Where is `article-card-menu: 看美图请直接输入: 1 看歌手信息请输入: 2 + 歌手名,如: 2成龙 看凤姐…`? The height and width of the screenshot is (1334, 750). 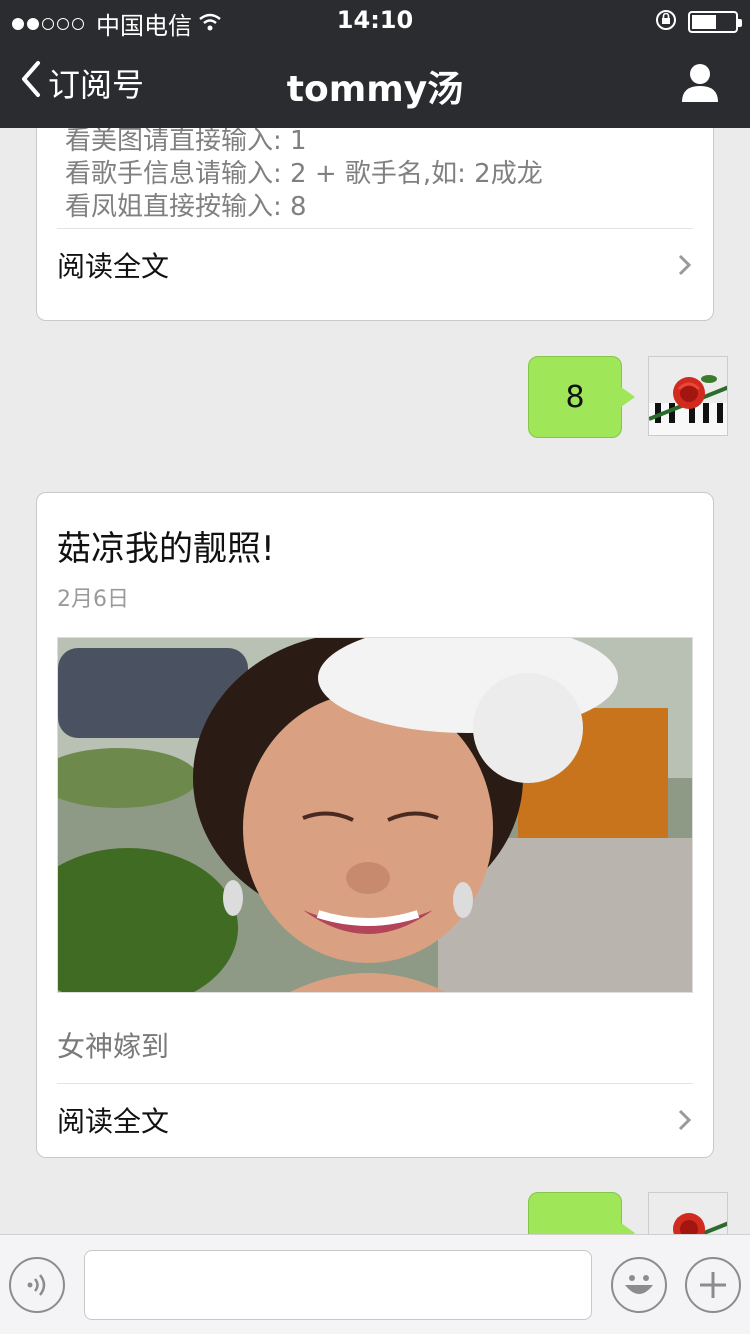 article-card-menu: 看美图请直接输入: 1 看歌手信息请输入: 2 + 歌手名,如: 2成龙 看凤姐… is located at coordinates (375, 224).